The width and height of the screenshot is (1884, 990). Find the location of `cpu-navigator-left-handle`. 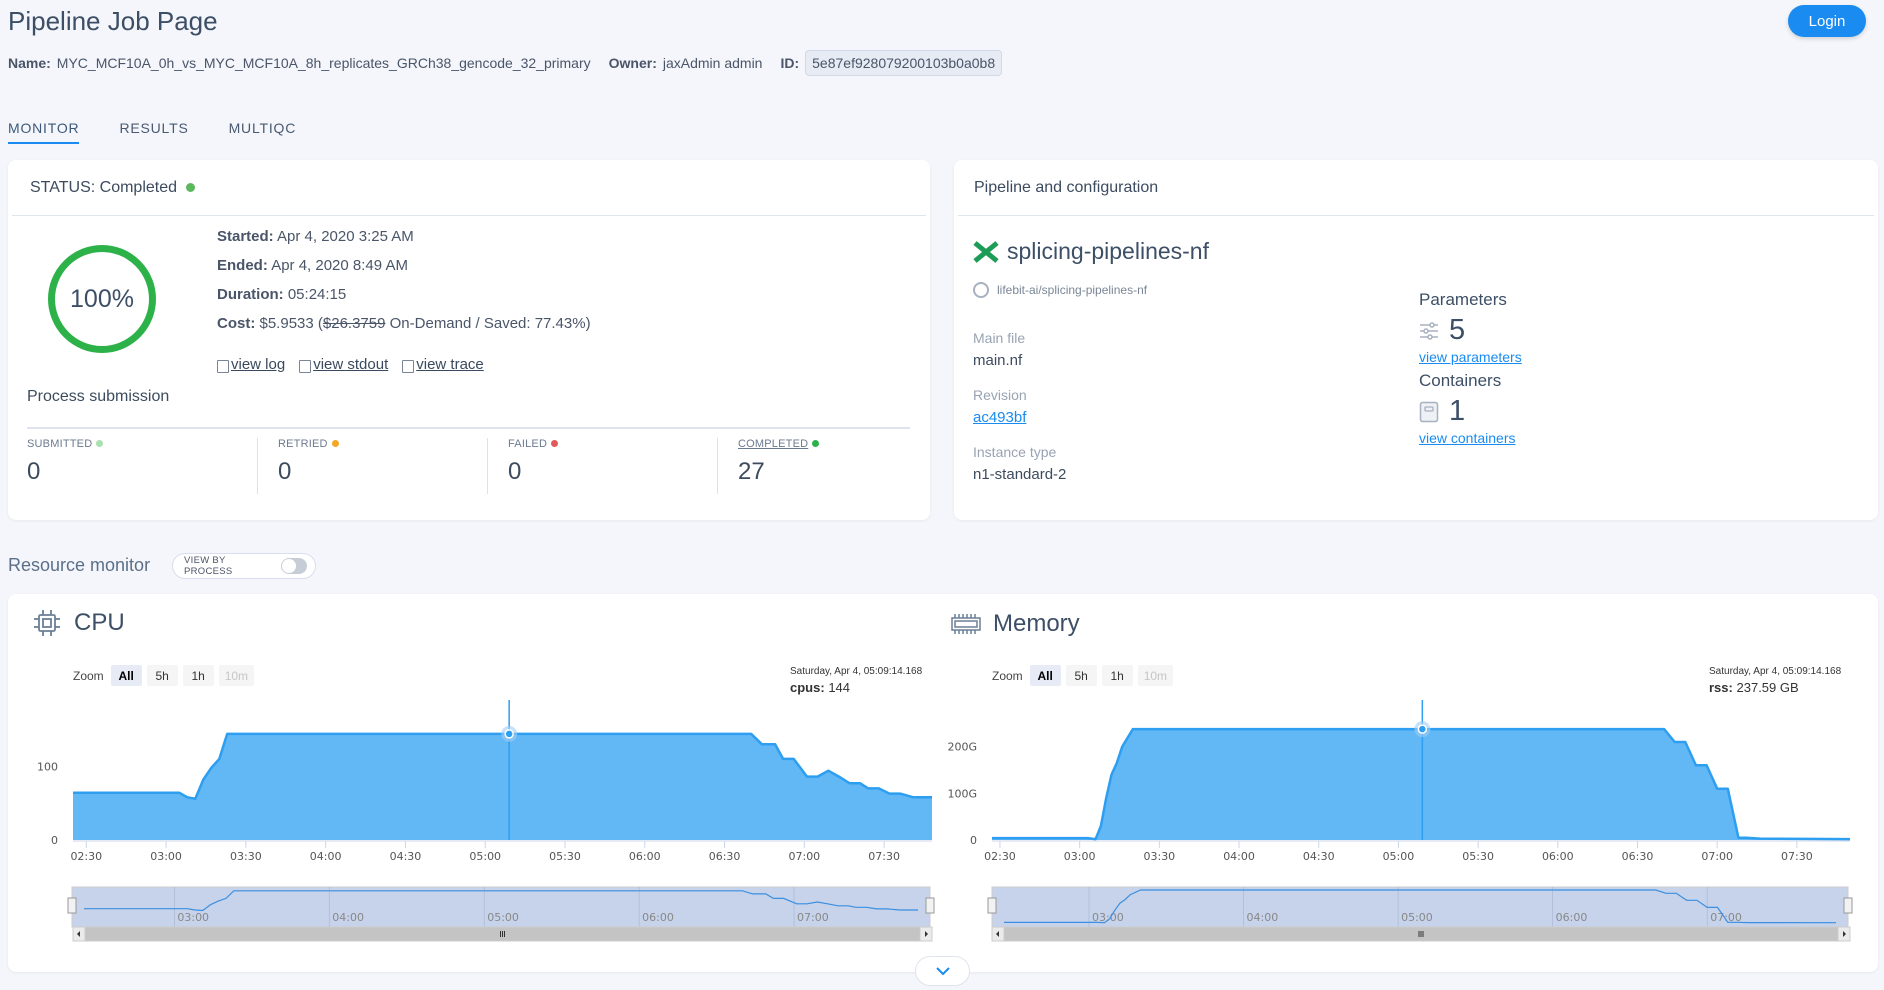

cpu-navigator-left-handle is located at coordinates (72, 905).